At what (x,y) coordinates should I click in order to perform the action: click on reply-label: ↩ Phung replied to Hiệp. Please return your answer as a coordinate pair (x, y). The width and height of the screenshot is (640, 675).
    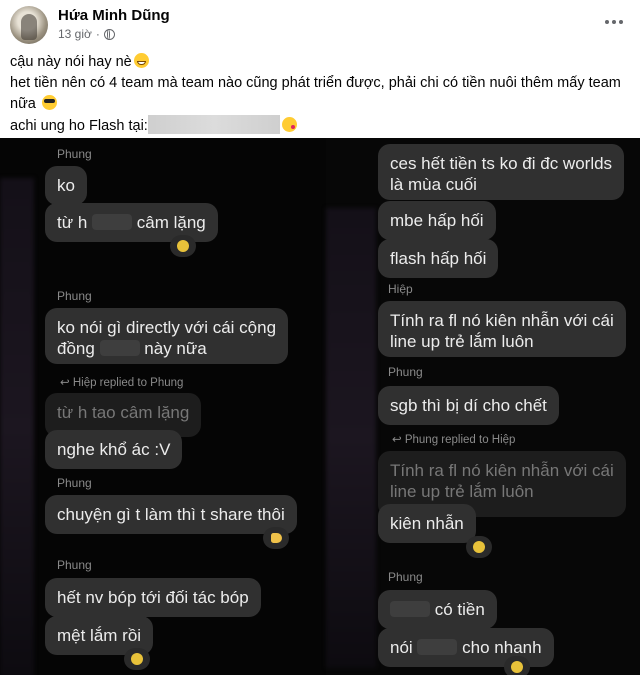
    Looking at the image, I should click on (454, 440).